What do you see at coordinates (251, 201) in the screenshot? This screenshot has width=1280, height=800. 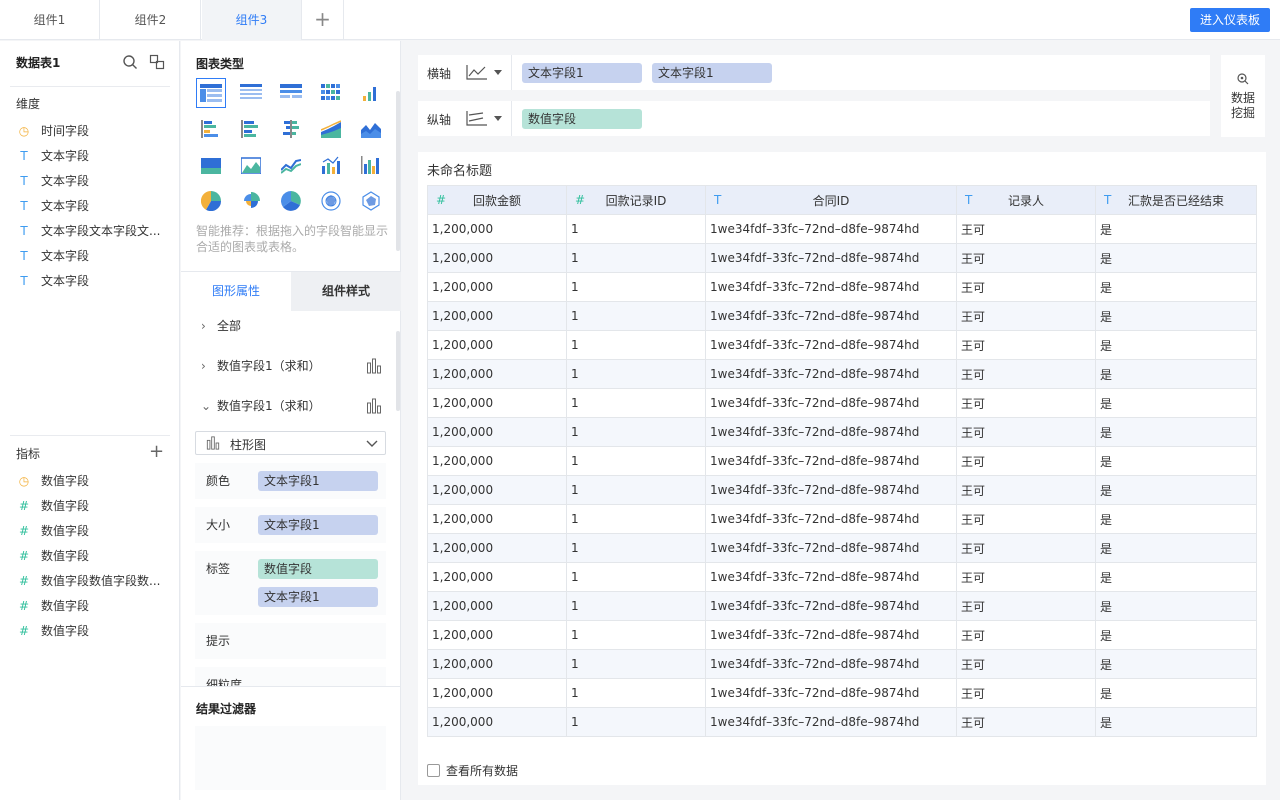 I see `rose-chart-icon` at bounding box center [251, 201].